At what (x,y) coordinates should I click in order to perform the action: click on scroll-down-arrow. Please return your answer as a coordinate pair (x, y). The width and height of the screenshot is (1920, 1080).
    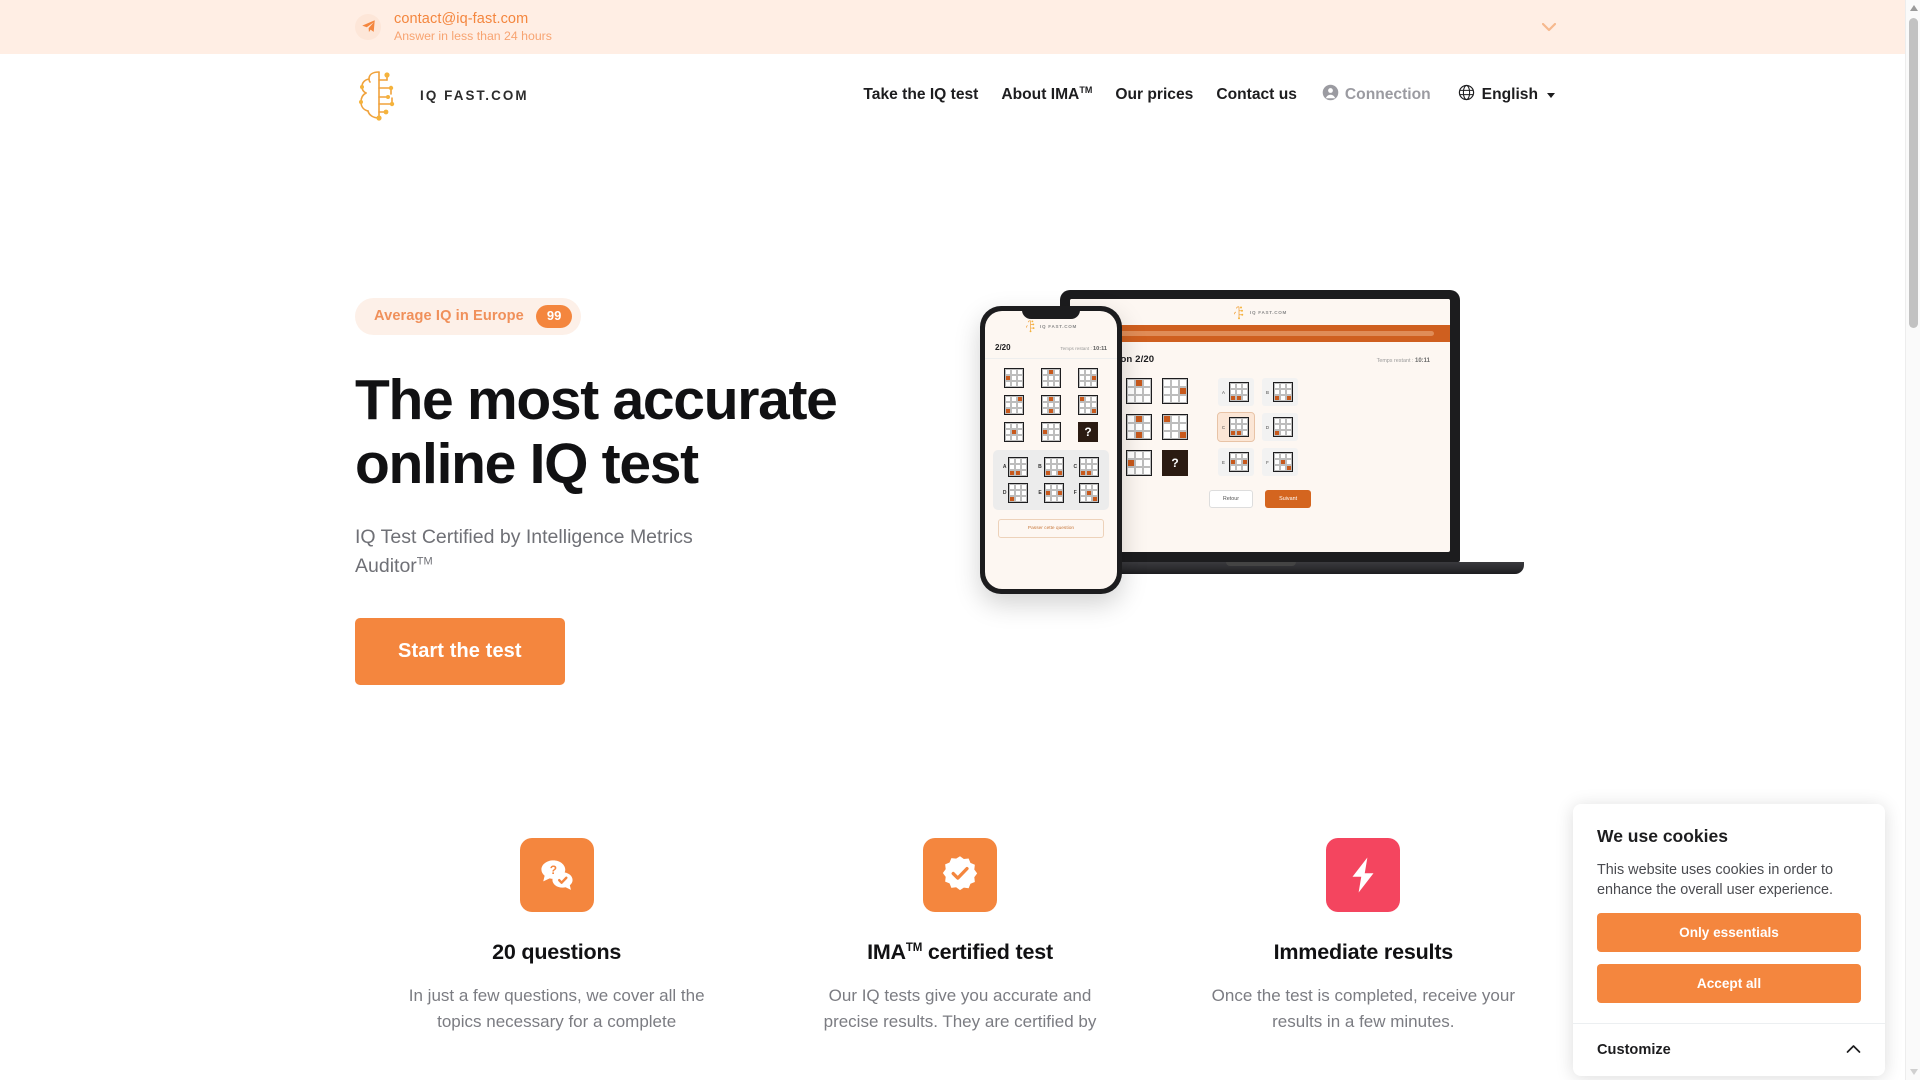
    Looking at the image, I should click on (1913, 1072).